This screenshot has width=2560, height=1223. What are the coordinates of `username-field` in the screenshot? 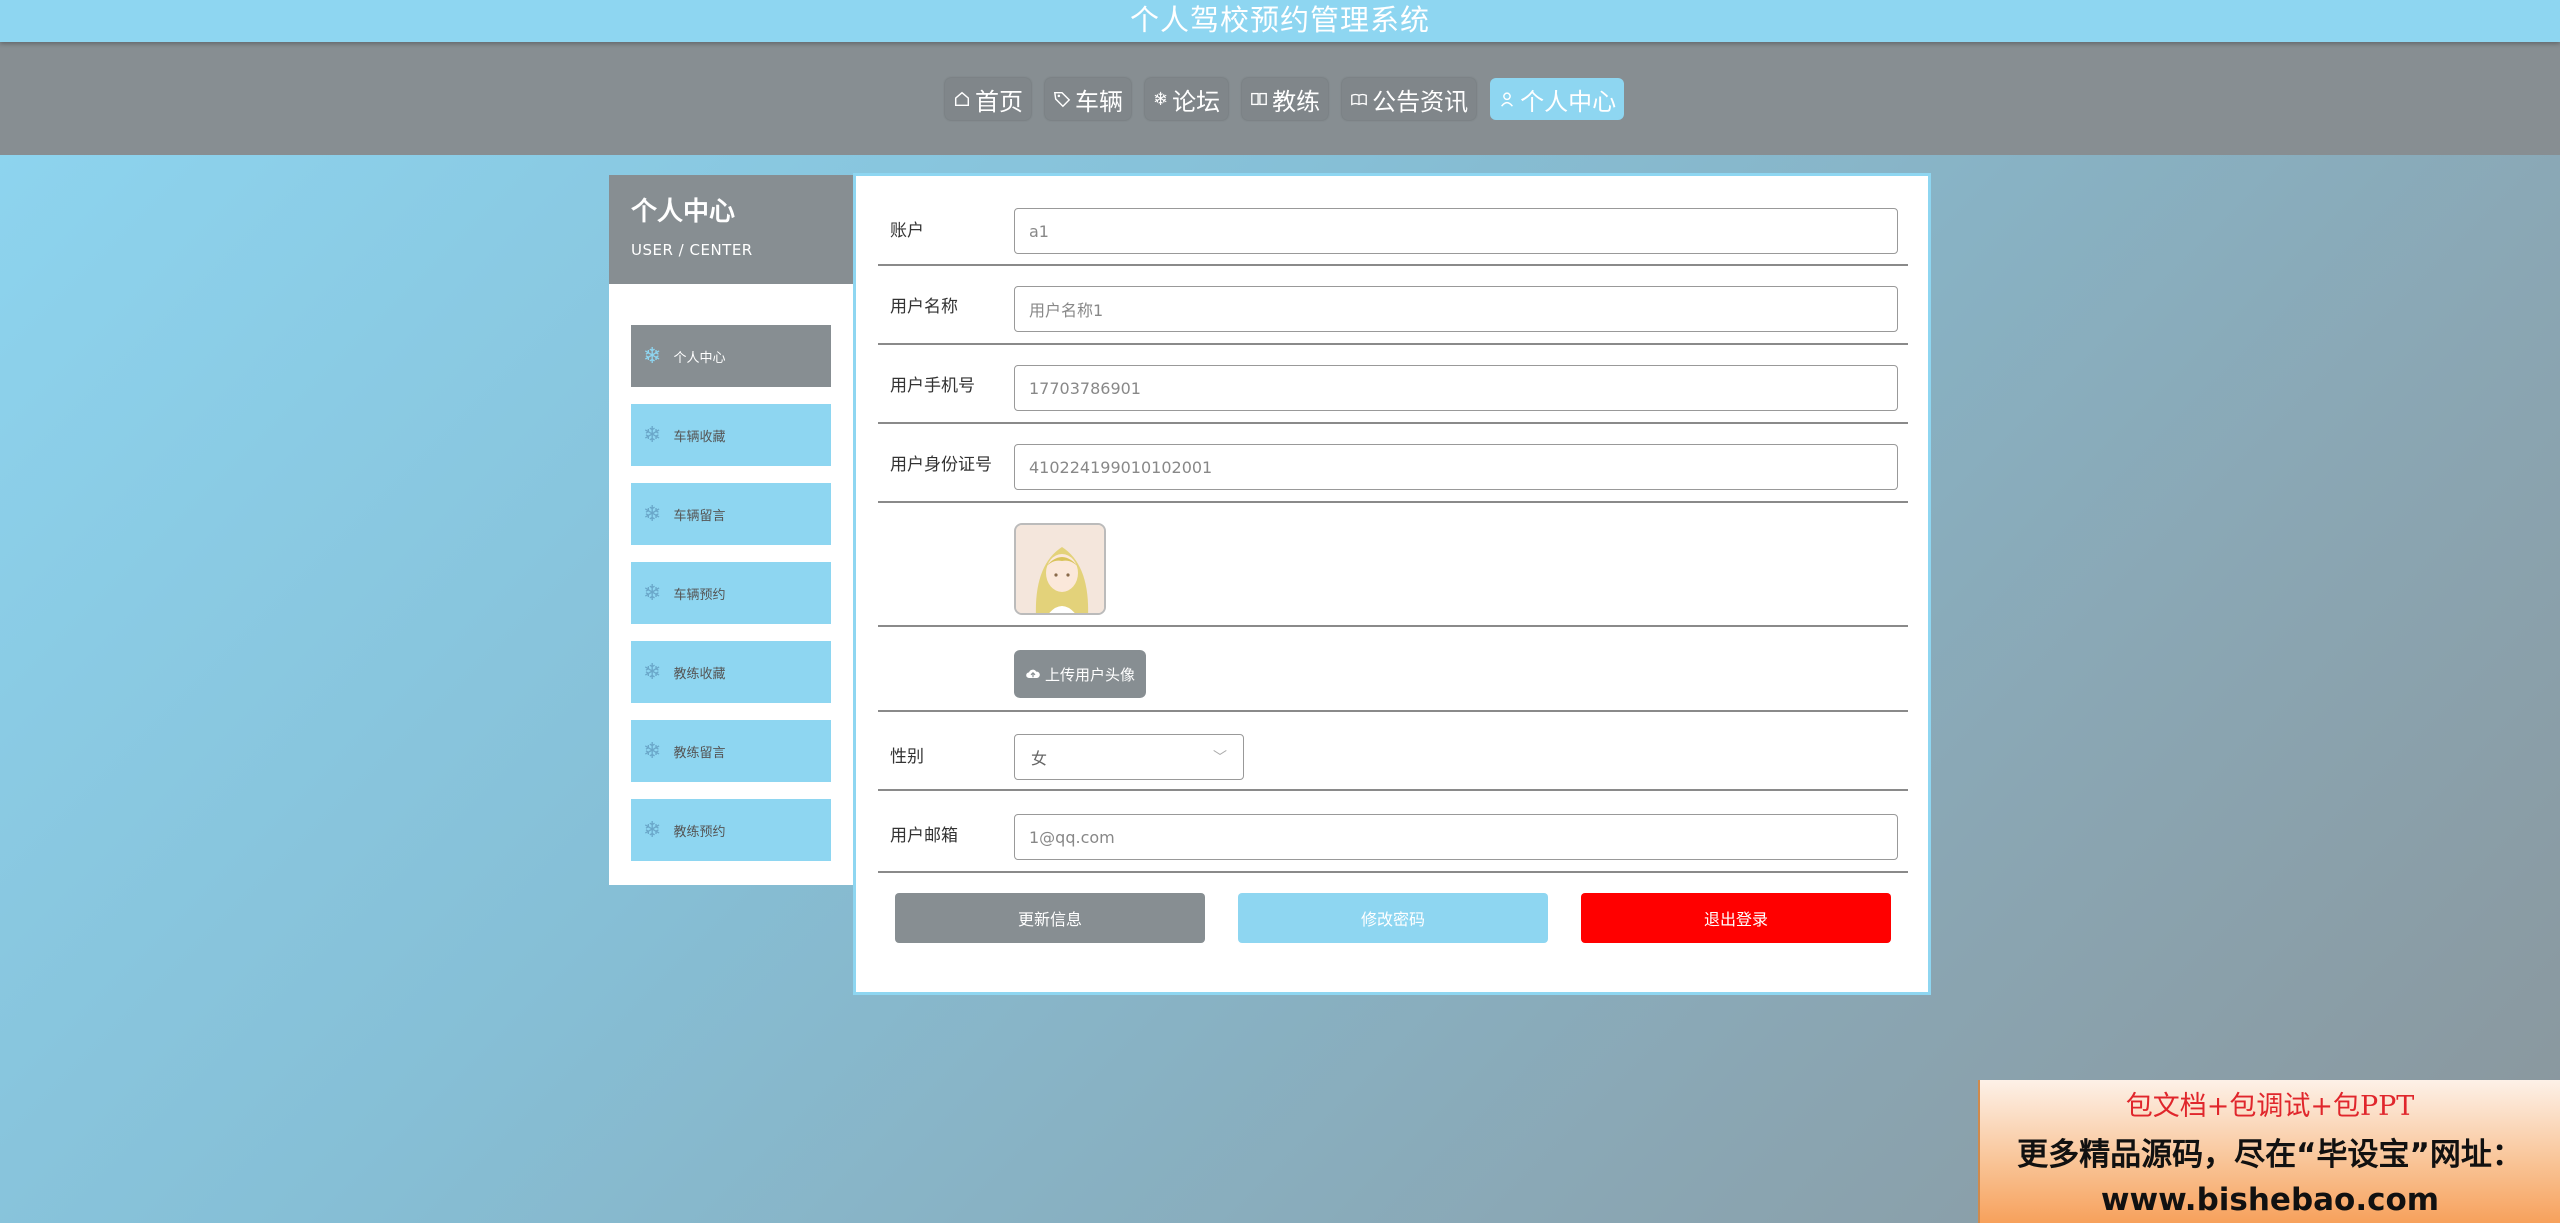 It's located at (1456, 309).